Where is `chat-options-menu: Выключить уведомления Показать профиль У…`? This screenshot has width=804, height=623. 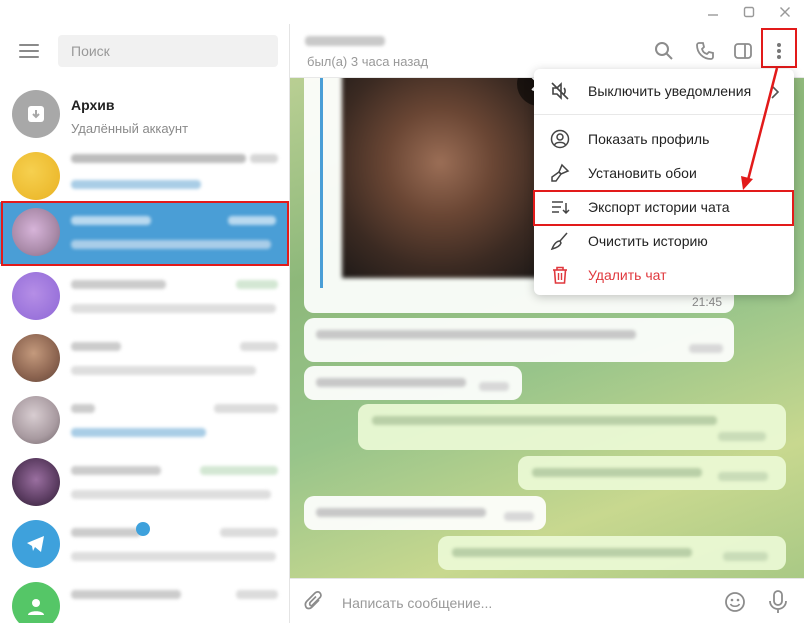 chat-options-menu: Выключить уведомления Показать профиль У… is located at coordinates (664, 182).